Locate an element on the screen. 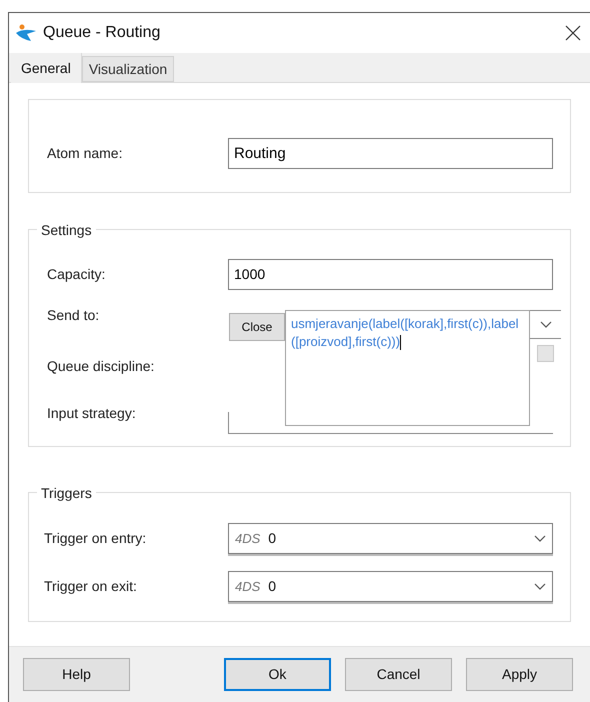  field-label: Trigger on entry: is located at coordinates (96, 538).